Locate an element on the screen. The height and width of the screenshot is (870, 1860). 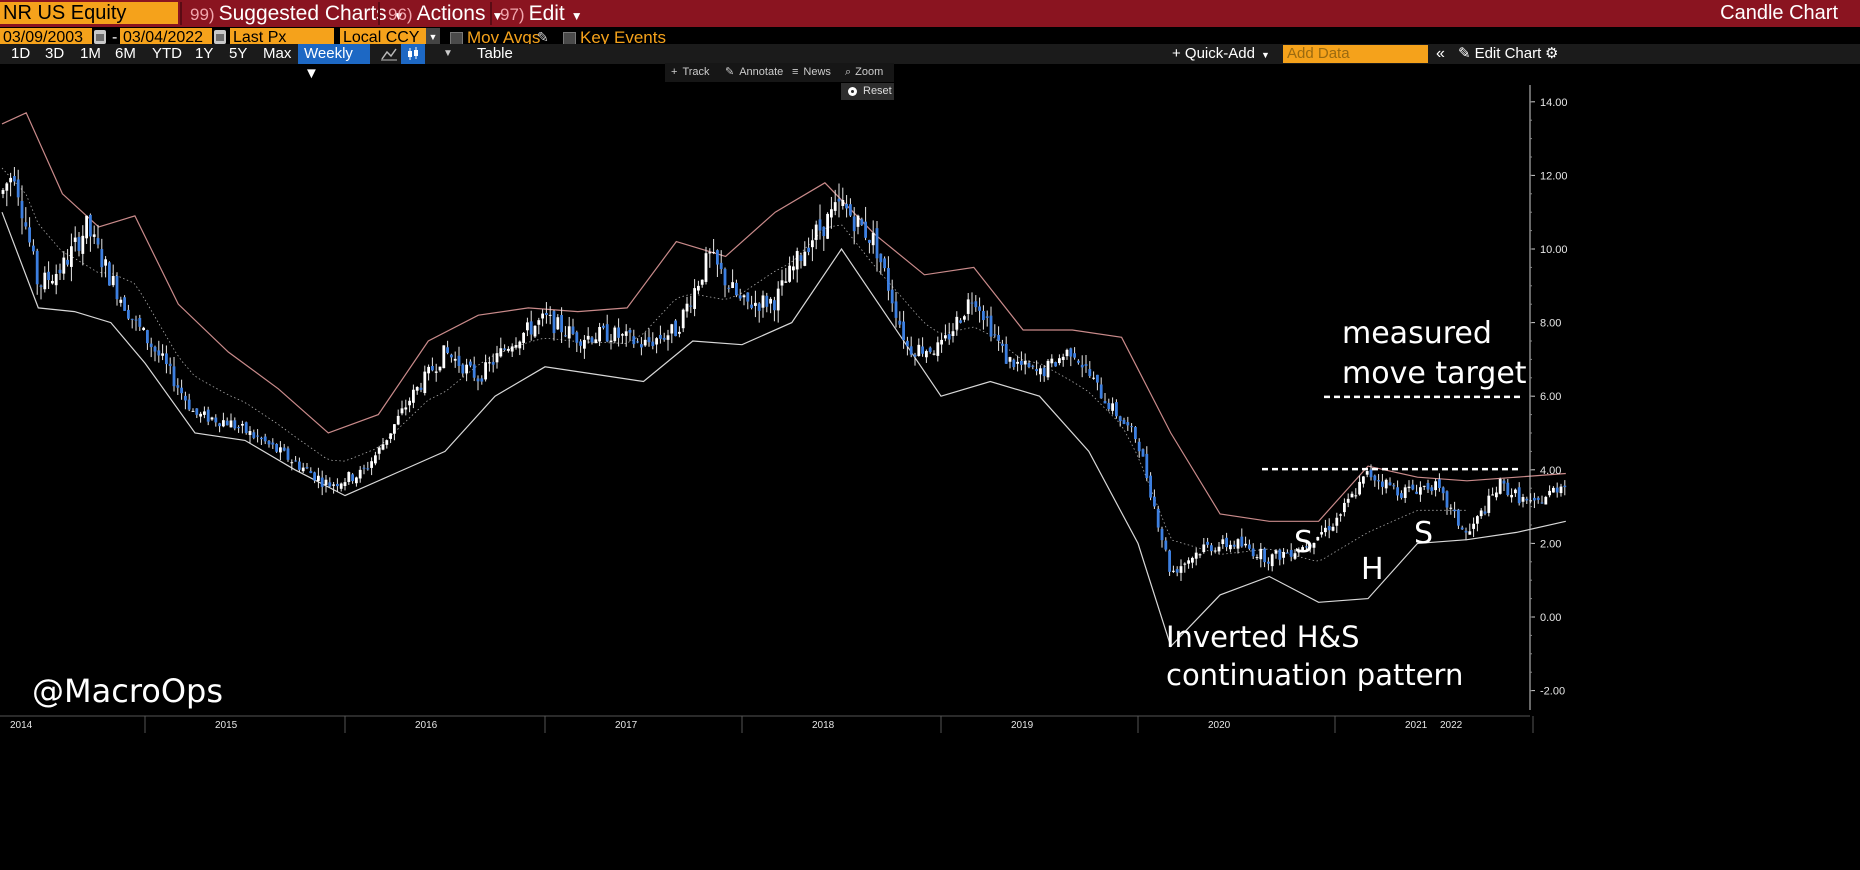
news-tool: ≡ News is located at coordinates (811, 72).